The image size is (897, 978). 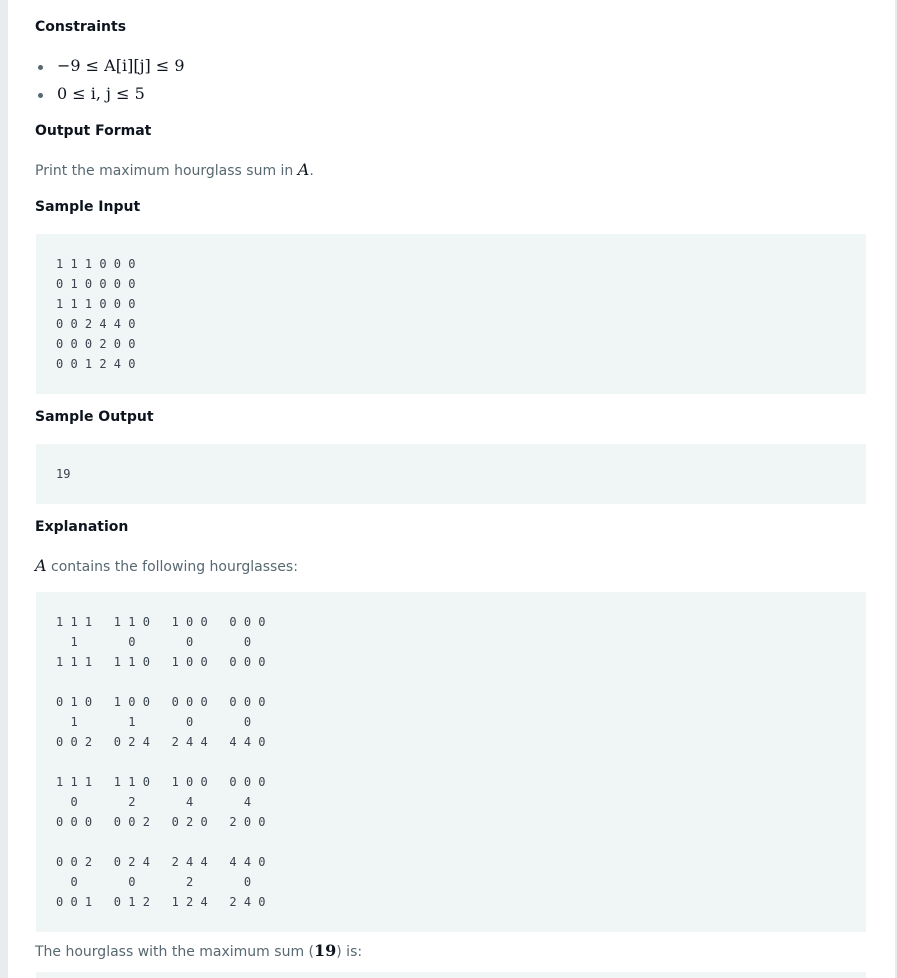 I want to click on output-value: 19, so click(x=63, y=474).